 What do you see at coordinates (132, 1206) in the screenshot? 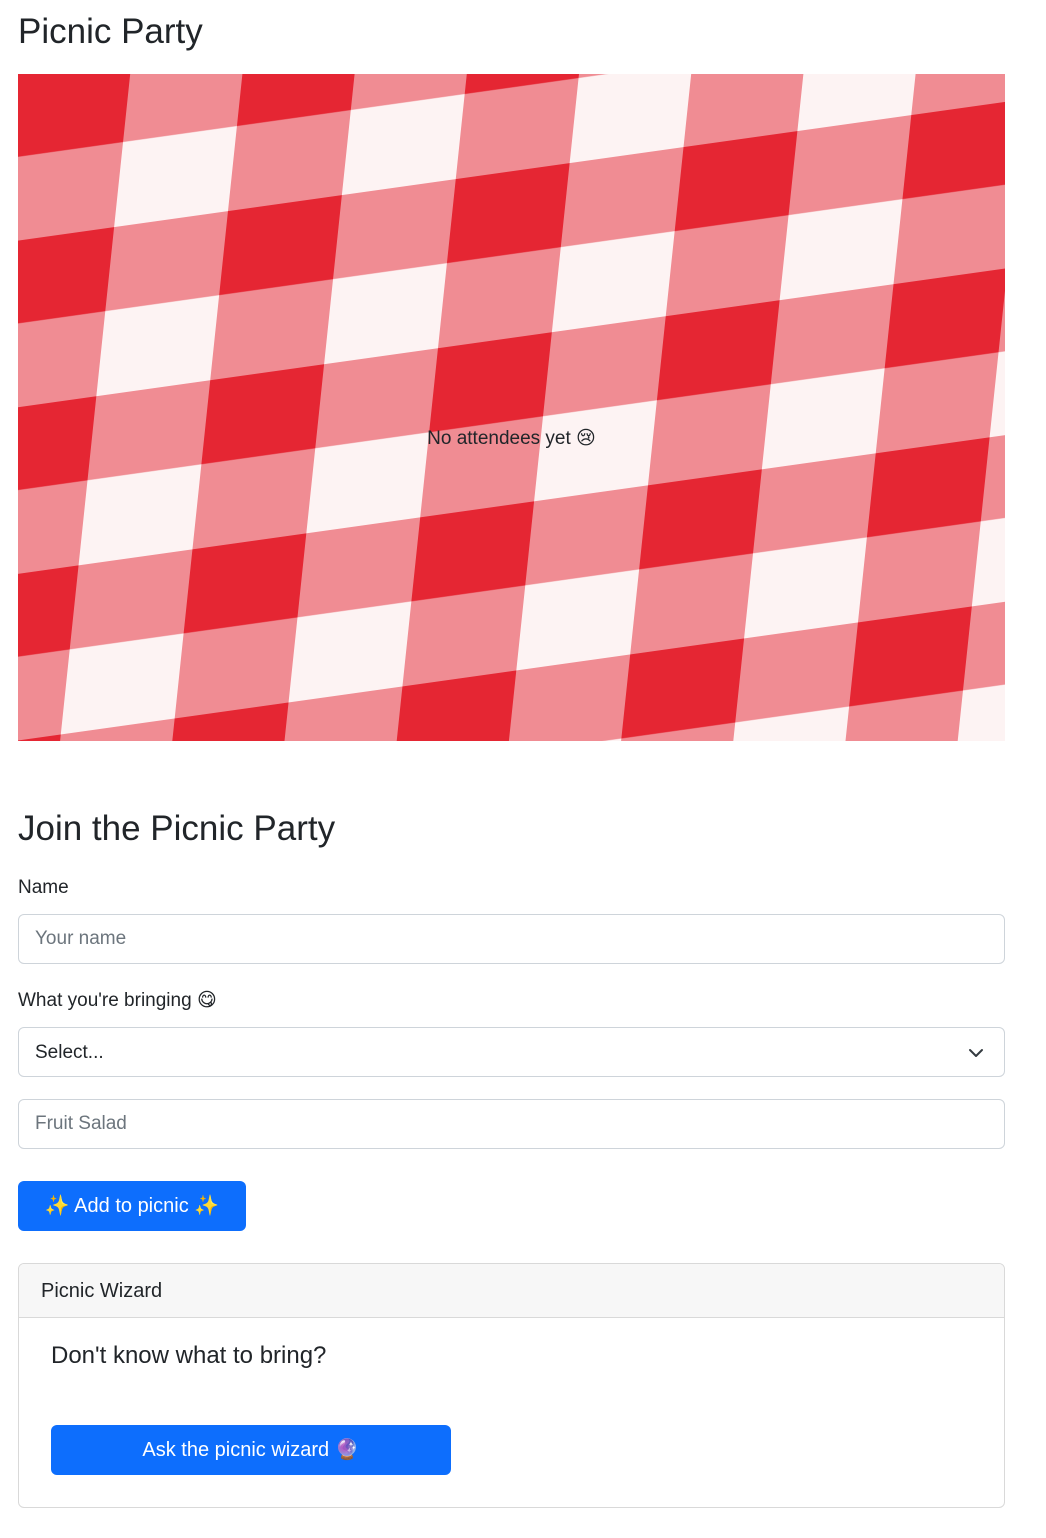
I see `add-to-picnic-button: ✨ Add to picnic ✨` at bounding box center [132, 1206].